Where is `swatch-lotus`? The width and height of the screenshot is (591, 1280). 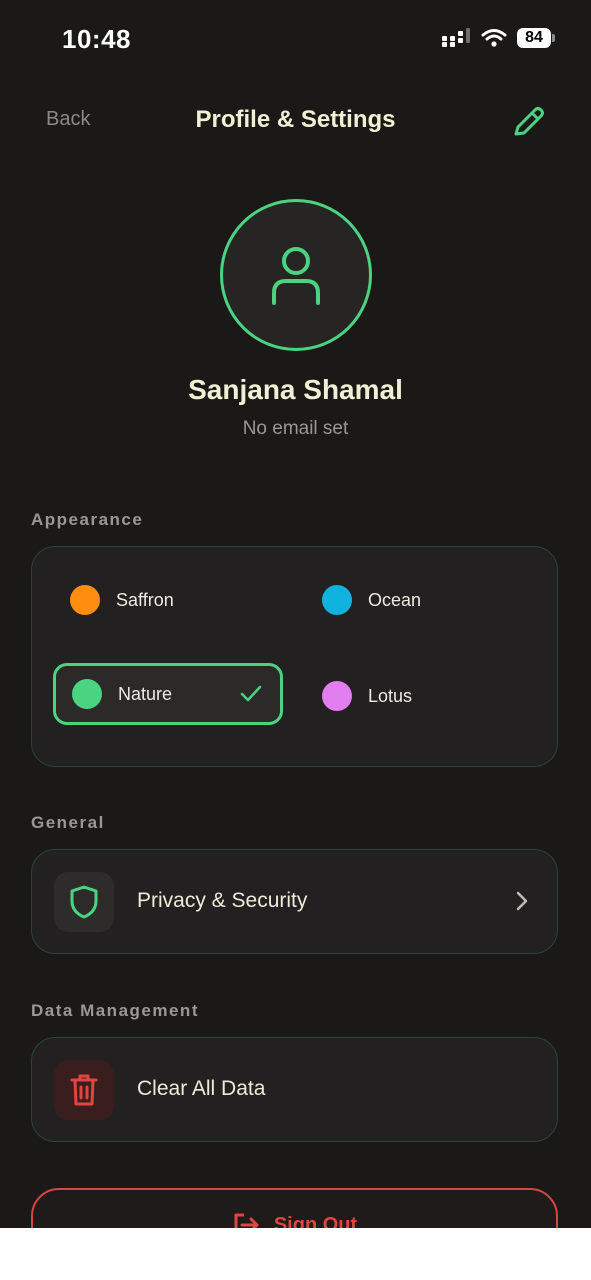
swatch-lotus is located at coordinates (337, 696).